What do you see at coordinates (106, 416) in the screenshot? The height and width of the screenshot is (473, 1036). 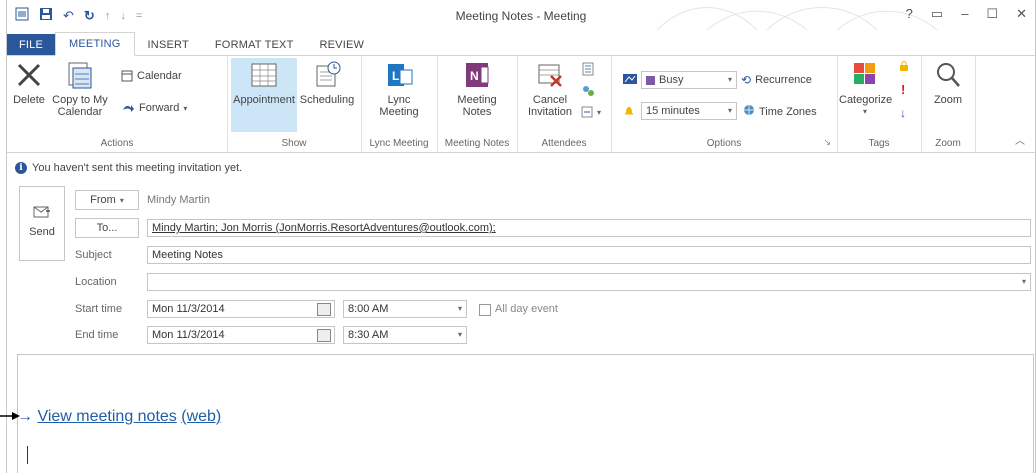 I see `view-meeting-notes-link: View meeting notes` at bounding box center [106, 416].